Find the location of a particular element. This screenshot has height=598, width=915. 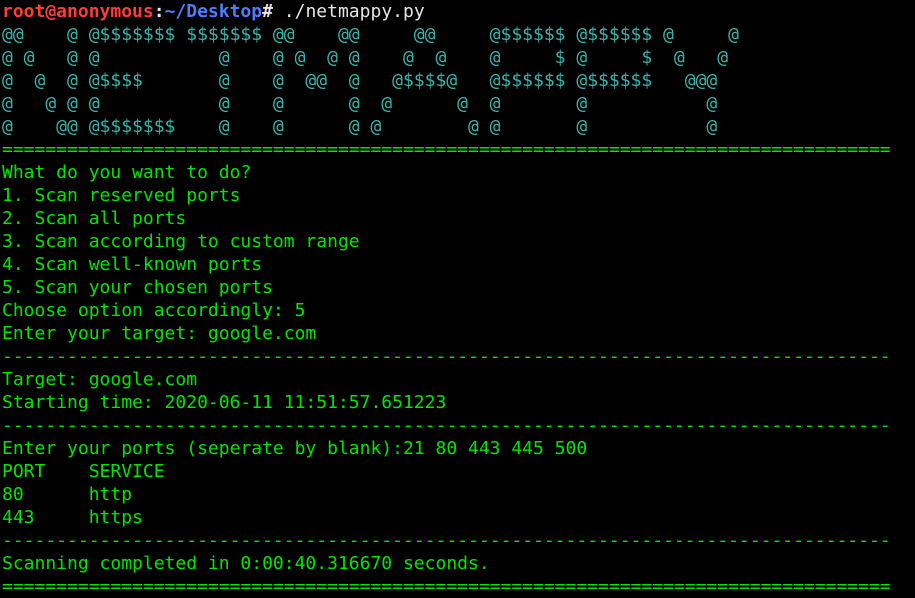

prompt-symbol: # is located at coordinates (267, 11).